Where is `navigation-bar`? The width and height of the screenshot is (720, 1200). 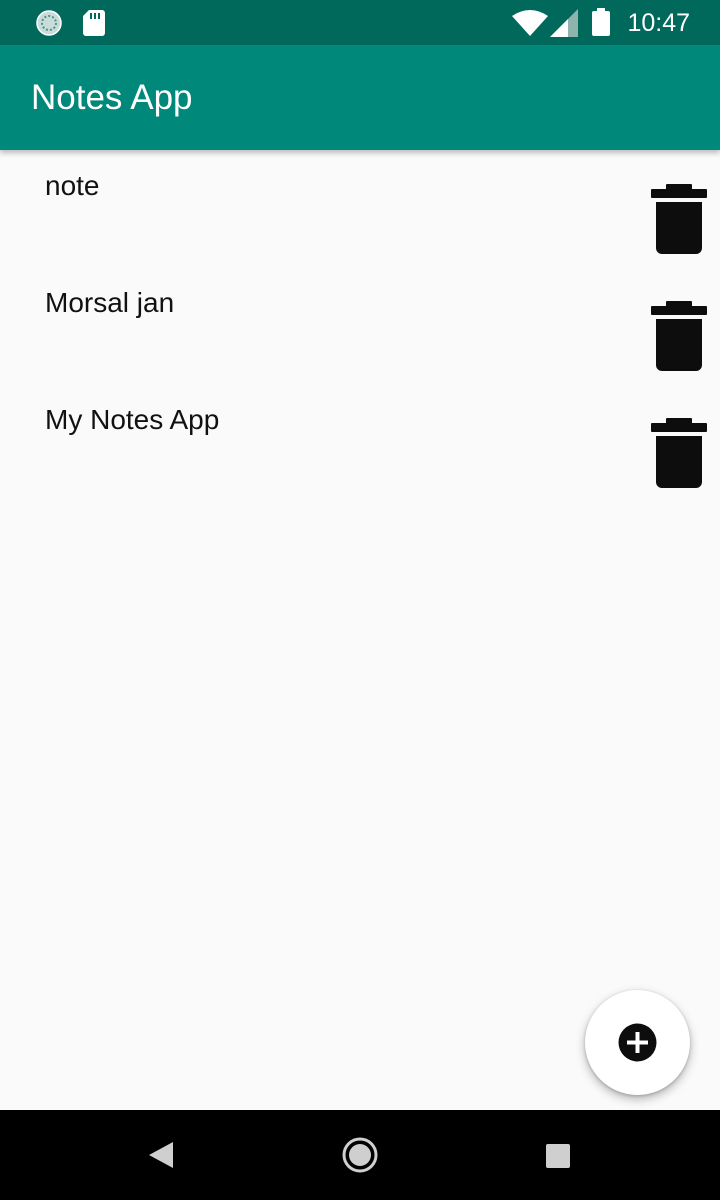
navigation-bar is located at coordinates (360, 1155).